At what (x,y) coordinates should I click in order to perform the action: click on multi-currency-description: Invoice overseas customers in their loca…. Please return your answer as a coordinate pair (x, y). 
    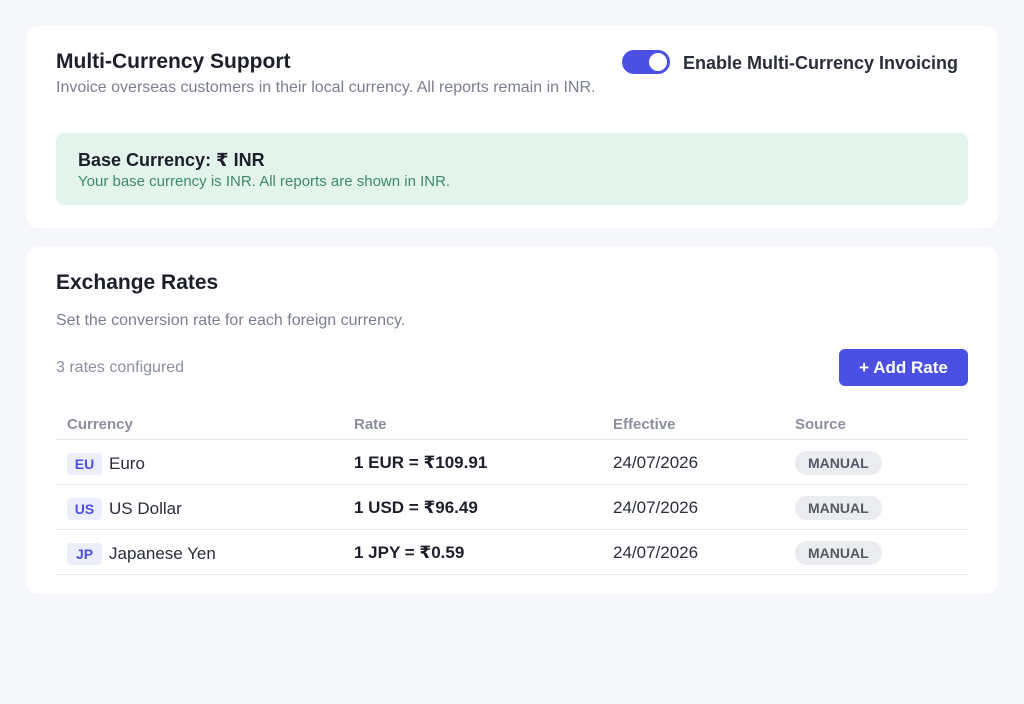
    Looking at the image, I should click on (326, 87).